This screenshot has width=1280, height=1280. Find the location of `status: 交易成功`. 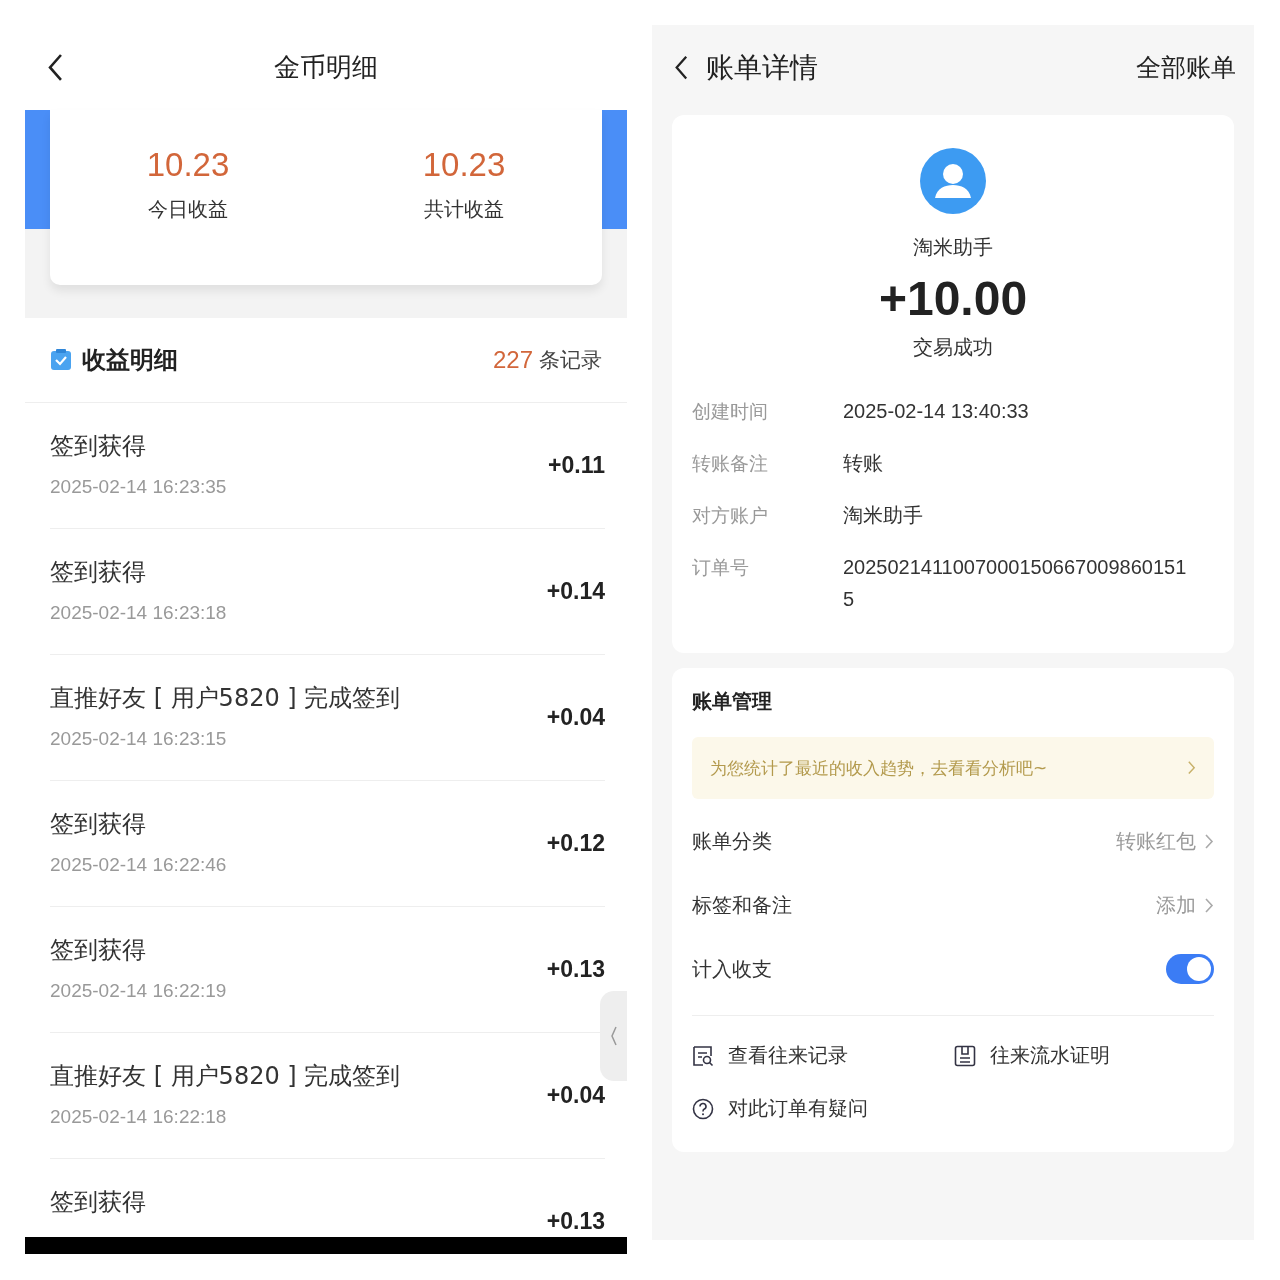

status: 交易成功 is located at coordinates (953, 347).